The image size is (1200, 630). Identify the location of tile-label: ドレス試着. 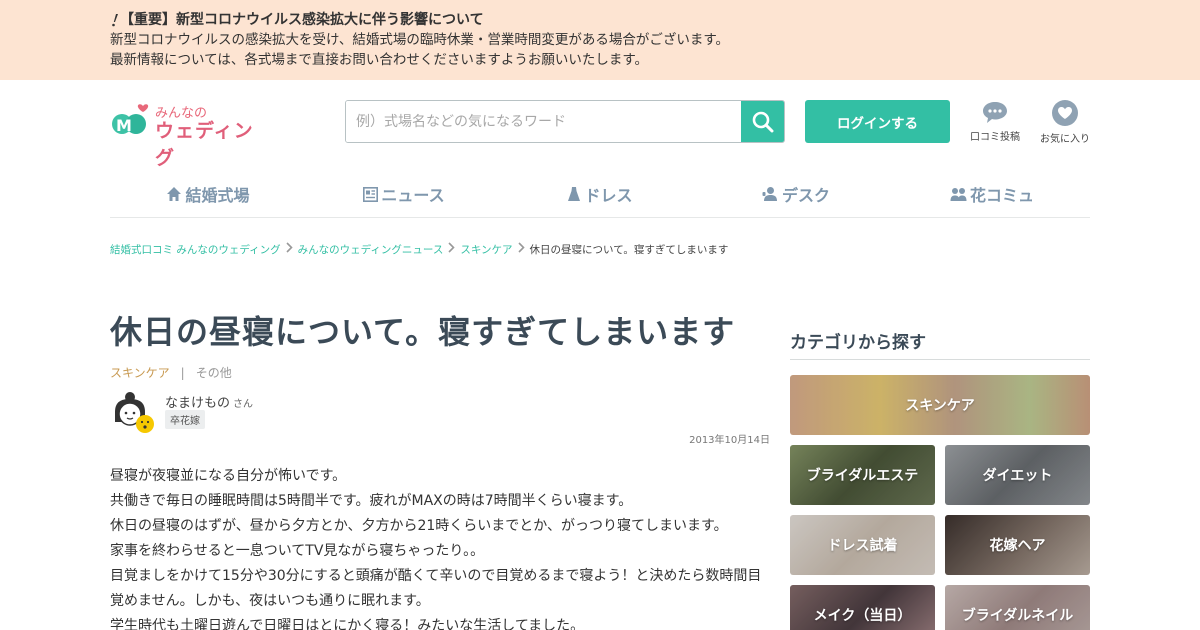
(862, 546).